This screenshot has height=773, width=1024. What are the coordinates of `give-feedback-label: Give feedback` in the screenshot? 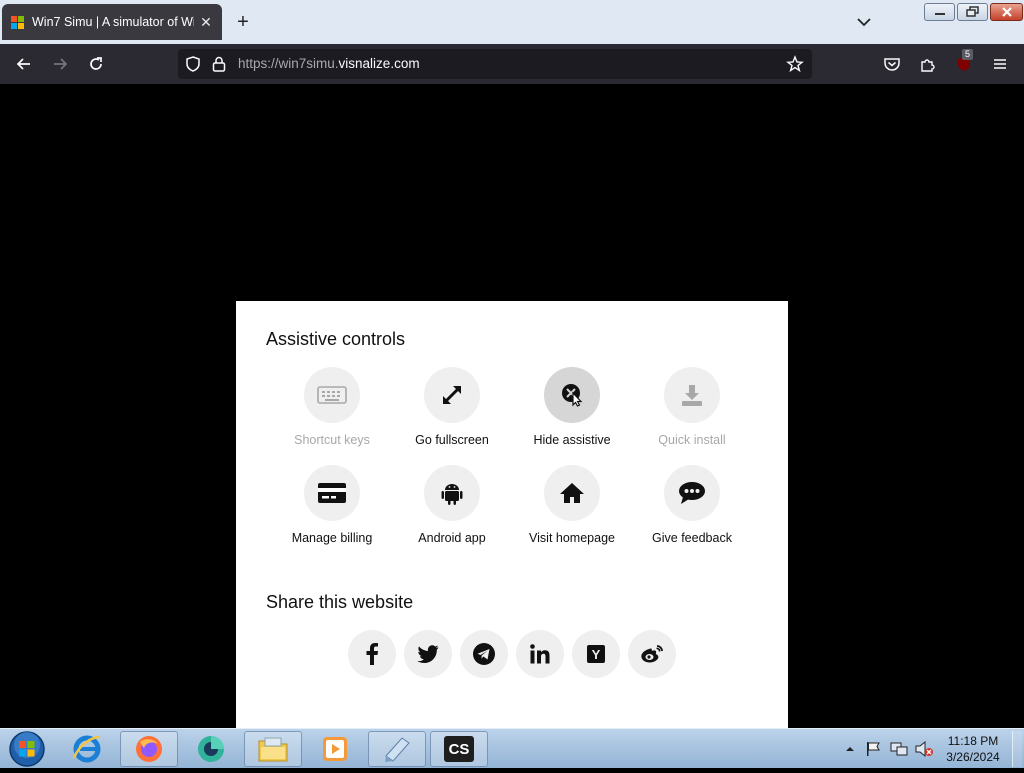 It's located at (692, 538).